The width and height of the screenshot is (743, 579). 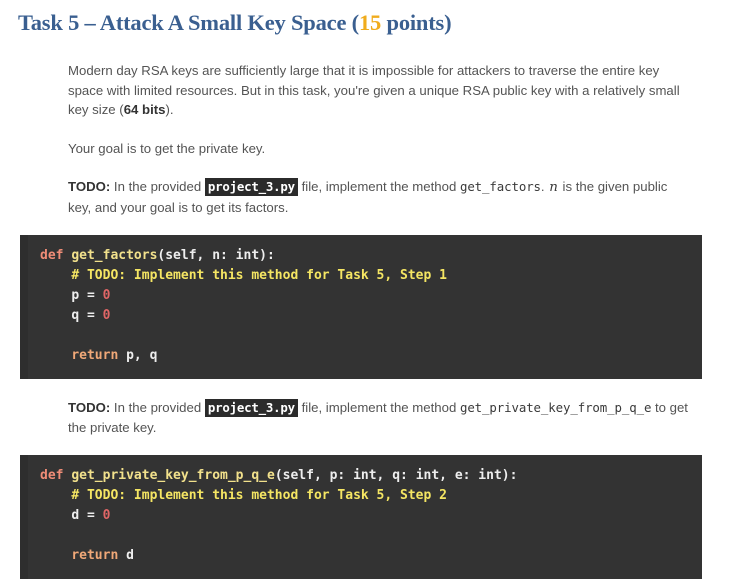 I want to click on code1-signature: (self, n: int):, so click(x=216, y=256).